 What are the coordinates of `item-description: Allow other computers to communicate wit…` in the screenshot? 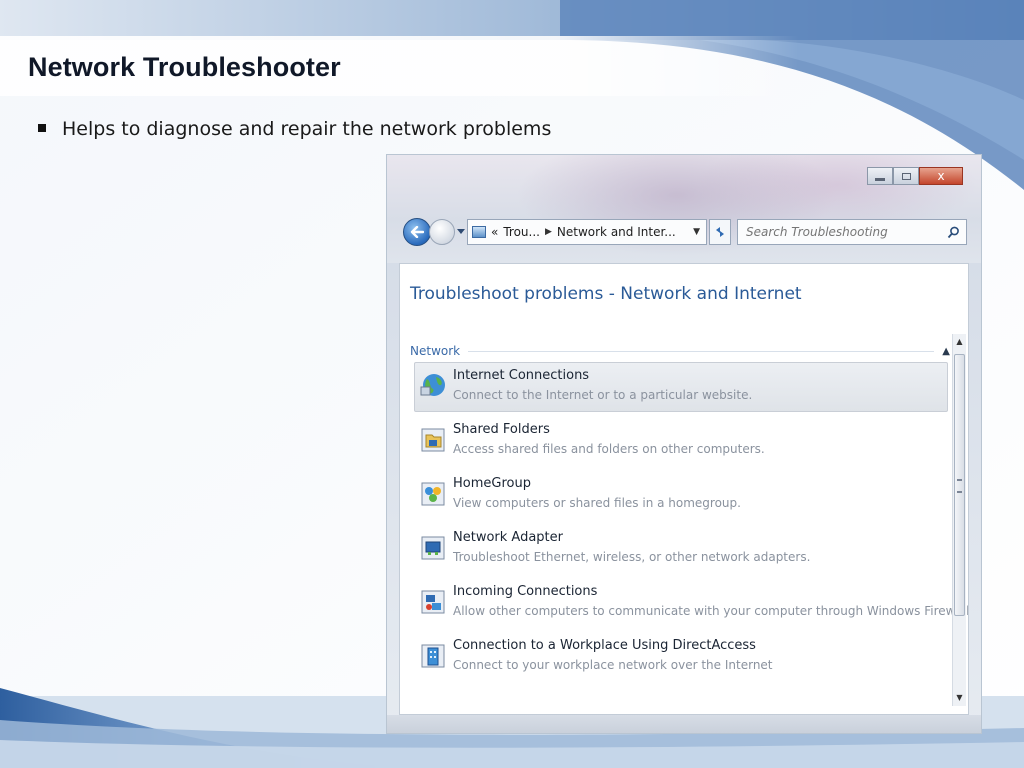 It's located at (711, 611).